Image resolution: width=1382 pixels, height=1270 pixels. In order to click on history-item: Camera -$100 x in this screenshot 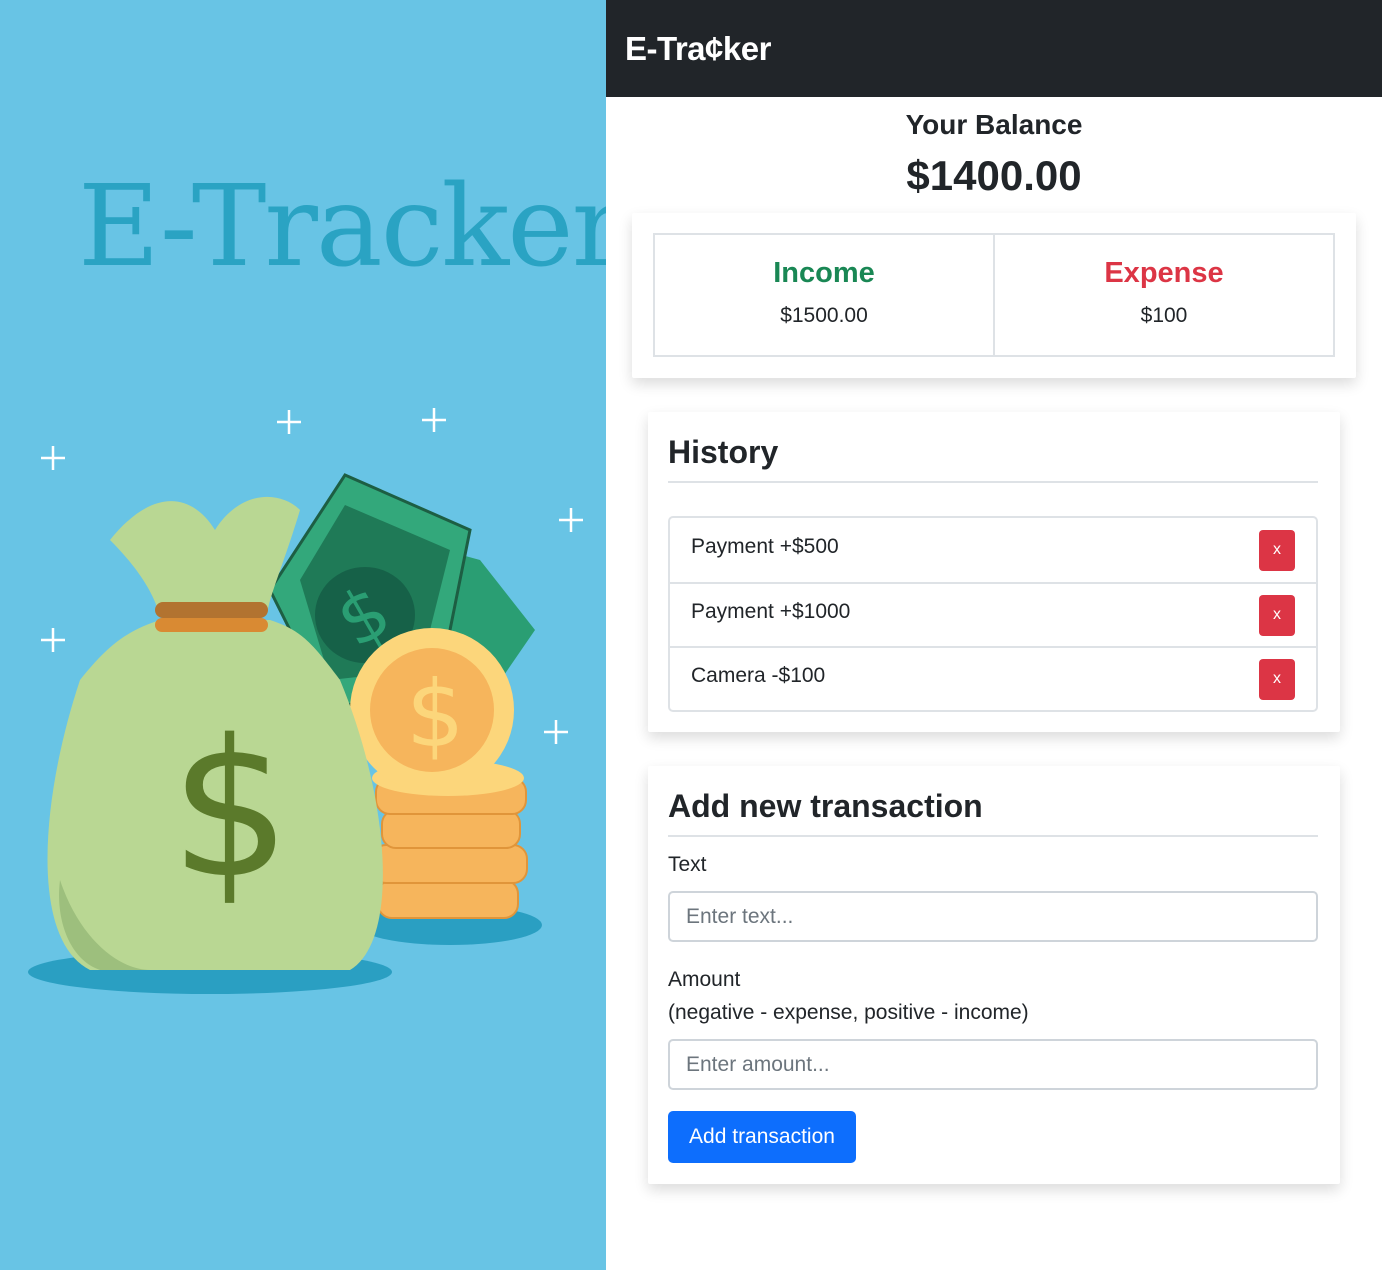, I will do `click(993, 678)`.